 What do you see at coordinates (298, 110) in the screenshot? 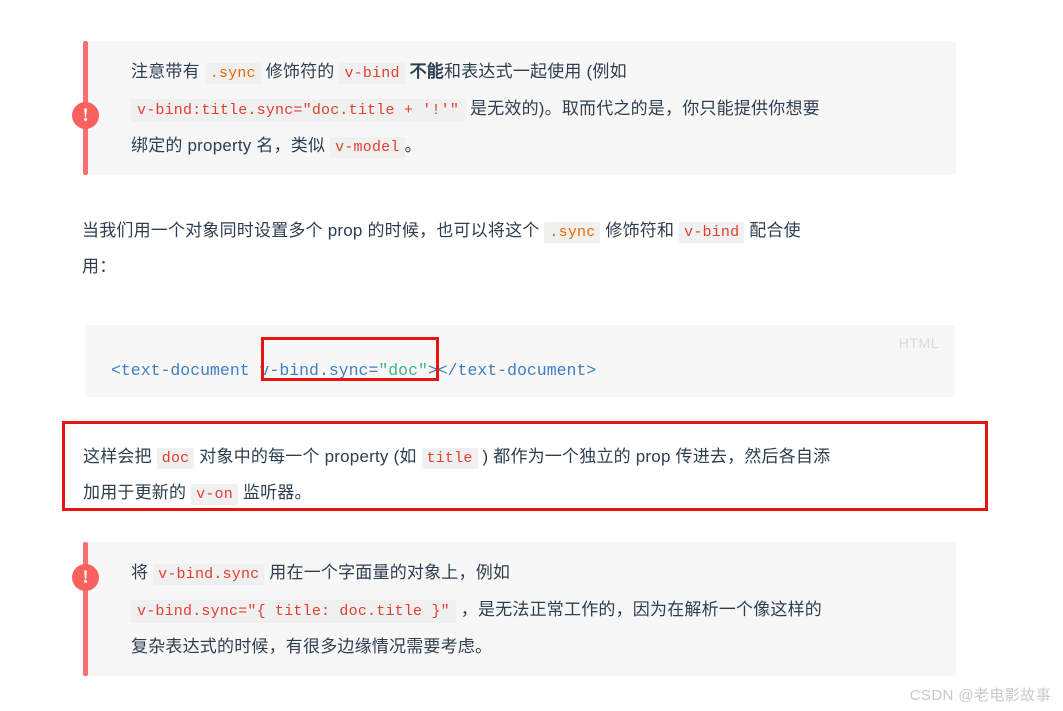
I see `inline-code-vbind-title-sync: v-bind:title.sync="doc.title + '!'"` at bounding box center [298, 110].